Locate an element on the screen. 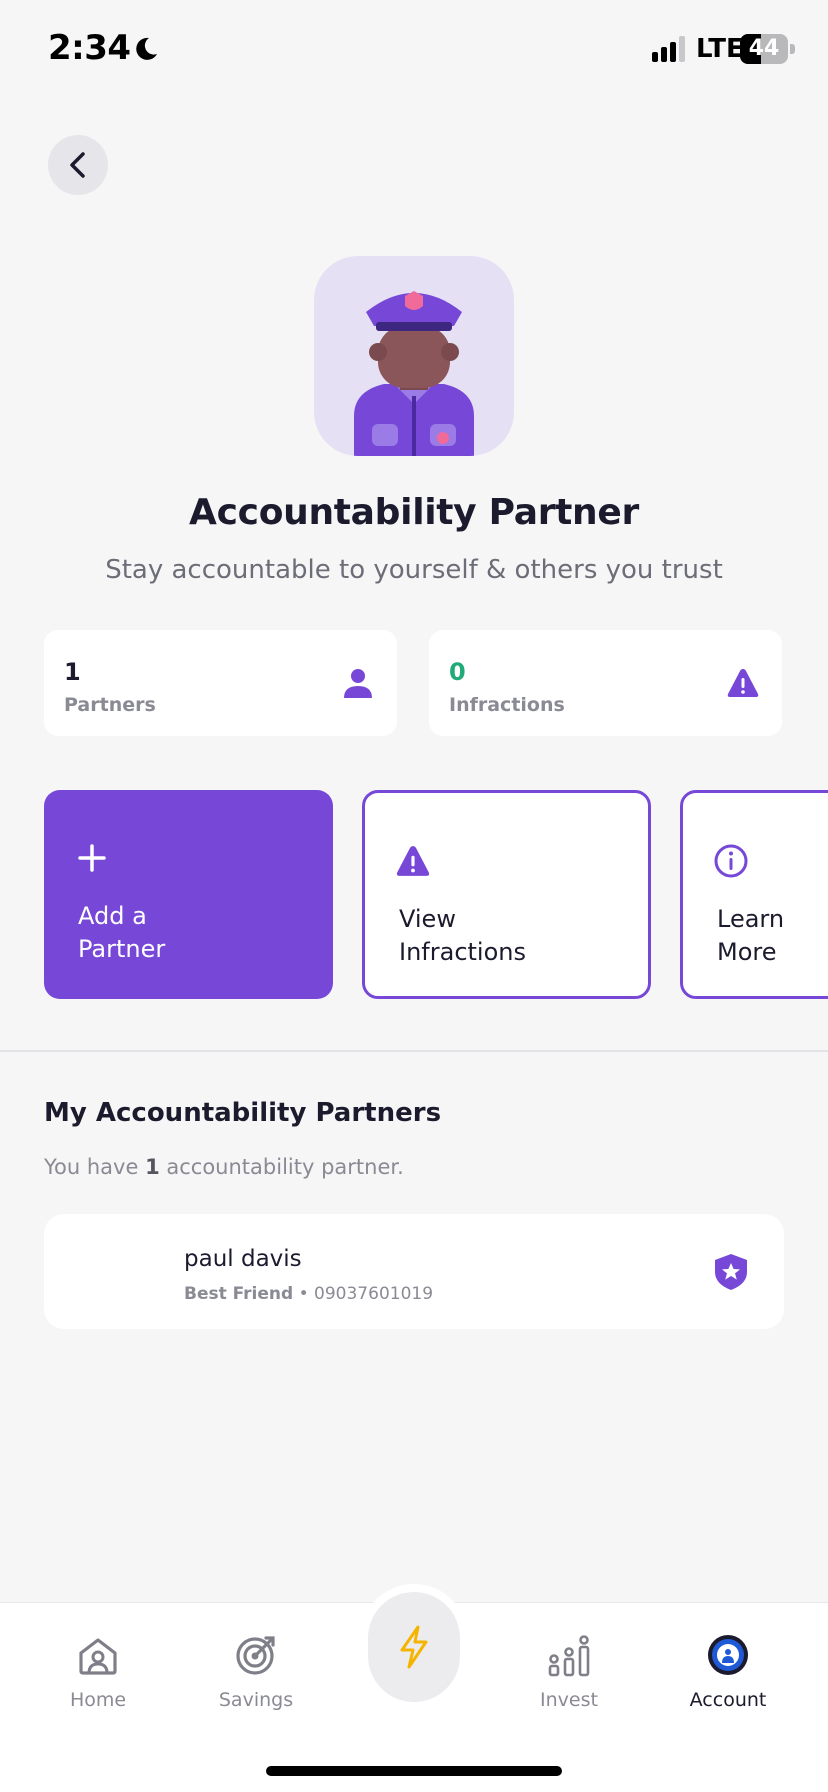 The image size is (828, 1792). partner-count: 1 is located at coordinates (152, 1167).